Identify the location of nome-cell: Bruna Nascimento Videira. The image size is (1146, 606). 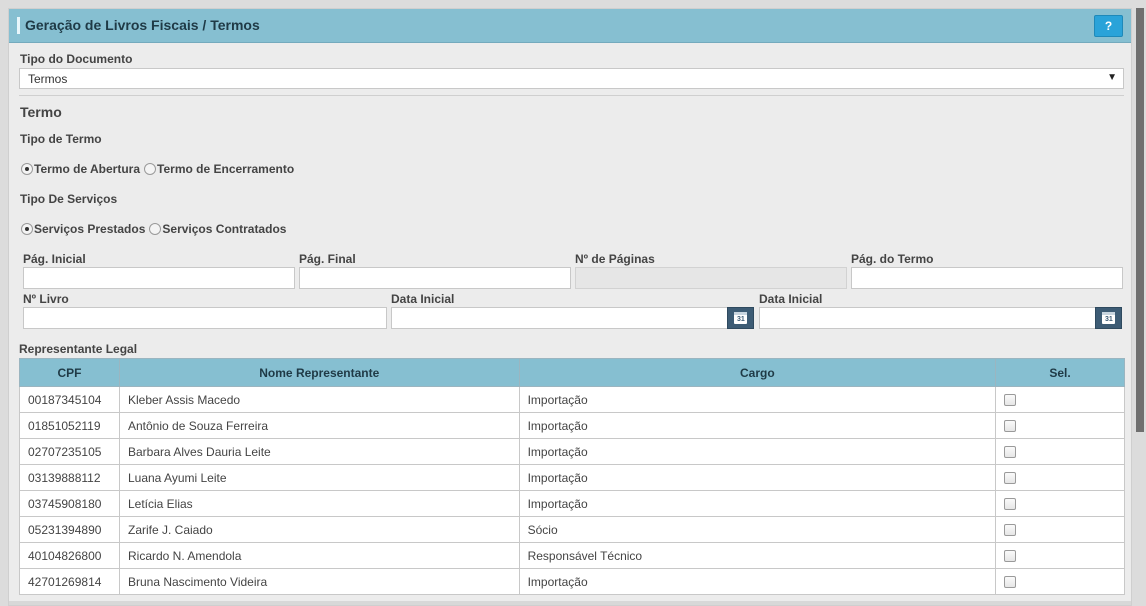
(319, 581).